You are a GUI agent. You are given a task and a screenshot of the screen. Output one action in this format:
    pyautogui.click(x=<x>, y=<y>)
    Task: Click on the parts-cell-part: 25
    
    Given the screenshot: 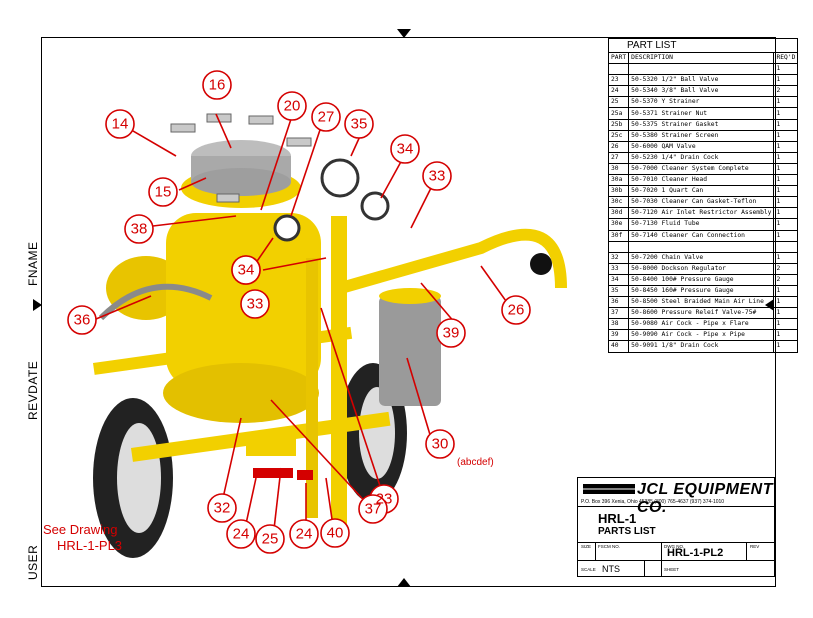 What is the action you would take?
    pyautogui.click(x=618, y=102)
    